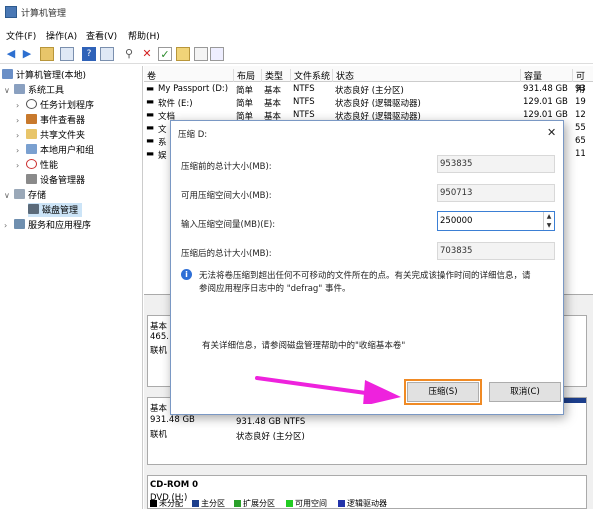  I want to click on tree-item-system-tools: ∨ 系统工具, so click(34, 90).